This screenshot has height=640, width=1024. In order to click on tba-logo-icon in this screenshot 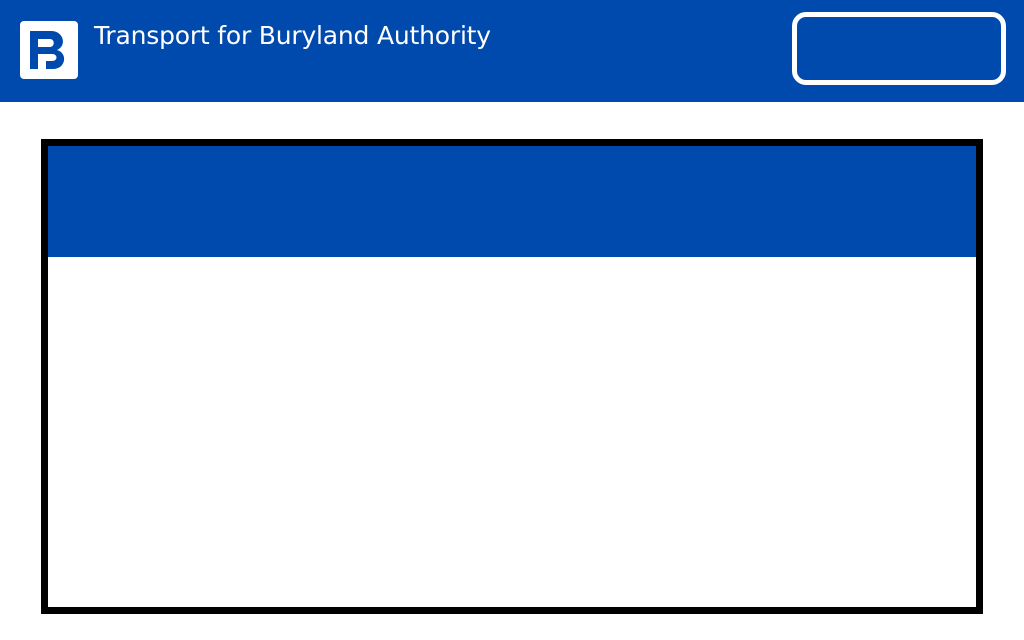, I will do `click(49, 50)`.